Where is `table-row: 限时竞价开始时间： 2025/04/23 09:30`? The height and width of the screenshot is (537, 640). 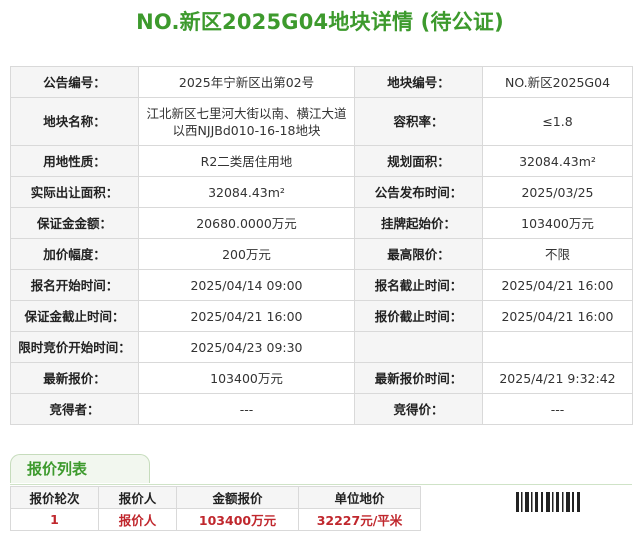 table-row: 限时竞价开始时间： 2025/04/23 09:30 is located at coordinates (321, 347).